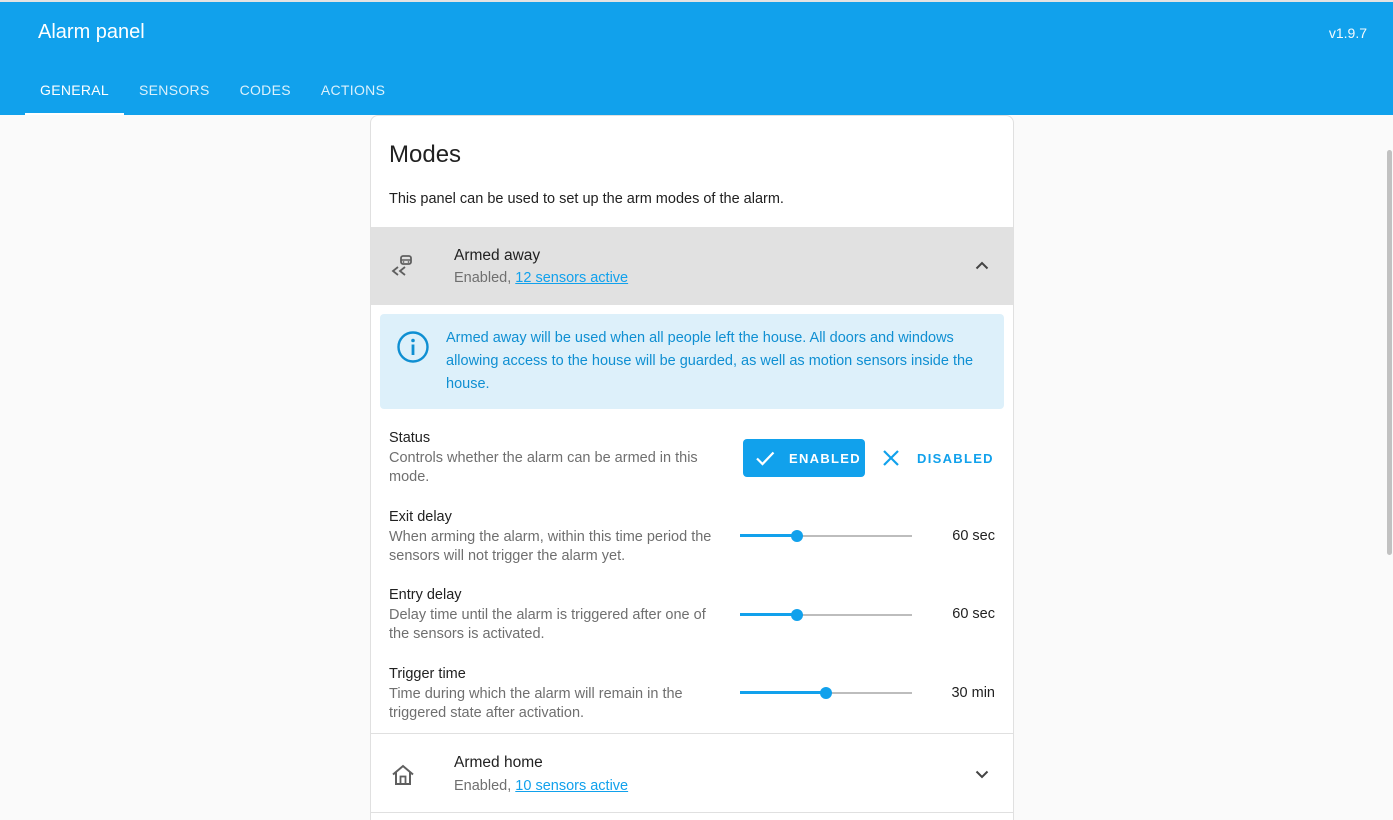 This screenshot has height=820, width=1393. I want to click on scrollbar-thumb, so click(1389, 352).